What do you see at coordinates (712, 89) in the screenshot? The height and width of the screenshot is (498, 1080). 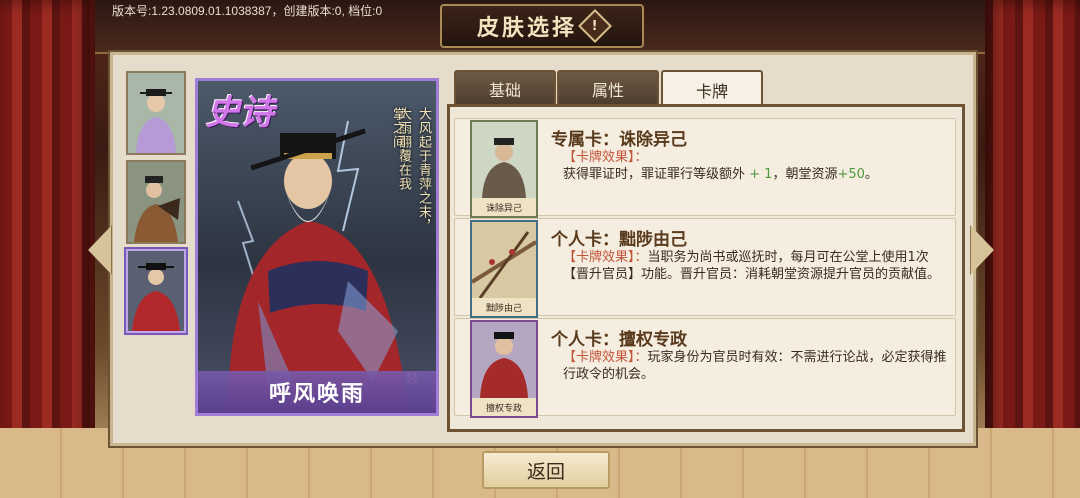 I see `tab-cards: 卡牌` at bounding box center [712, 89].